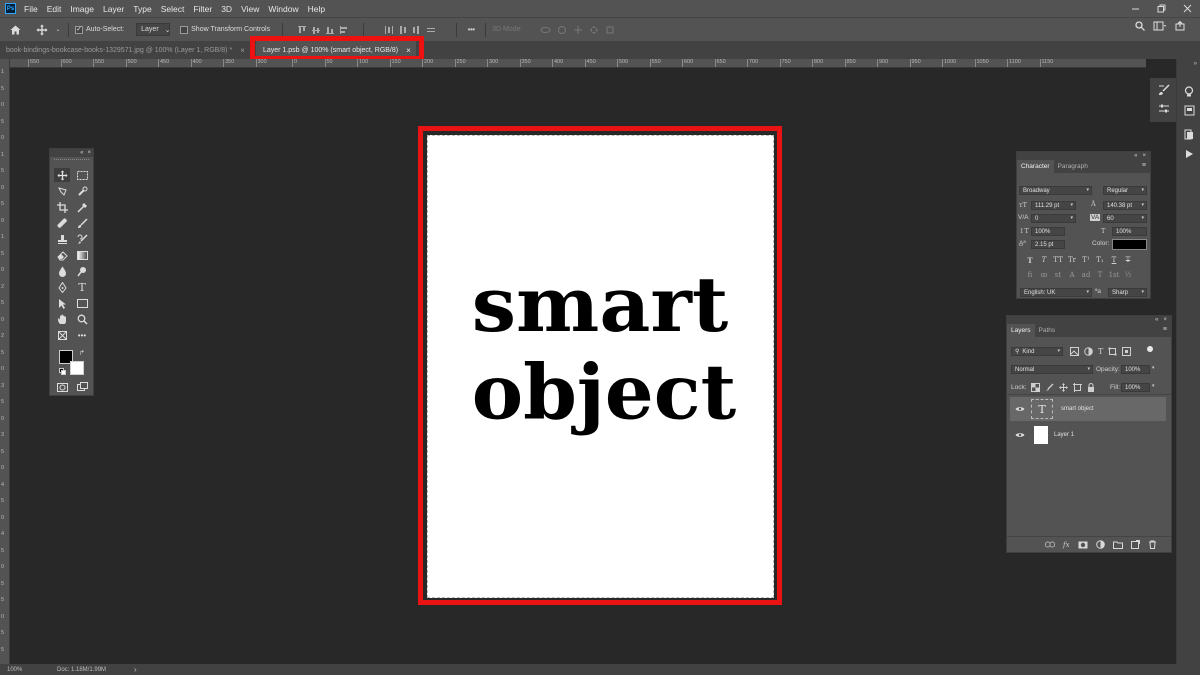 Image resolution: width=1200 pixels, height=675 pixels. Describe the element at coordinates (600, 304) in the screenshot. I see `text-line-smart: smart` at that location.